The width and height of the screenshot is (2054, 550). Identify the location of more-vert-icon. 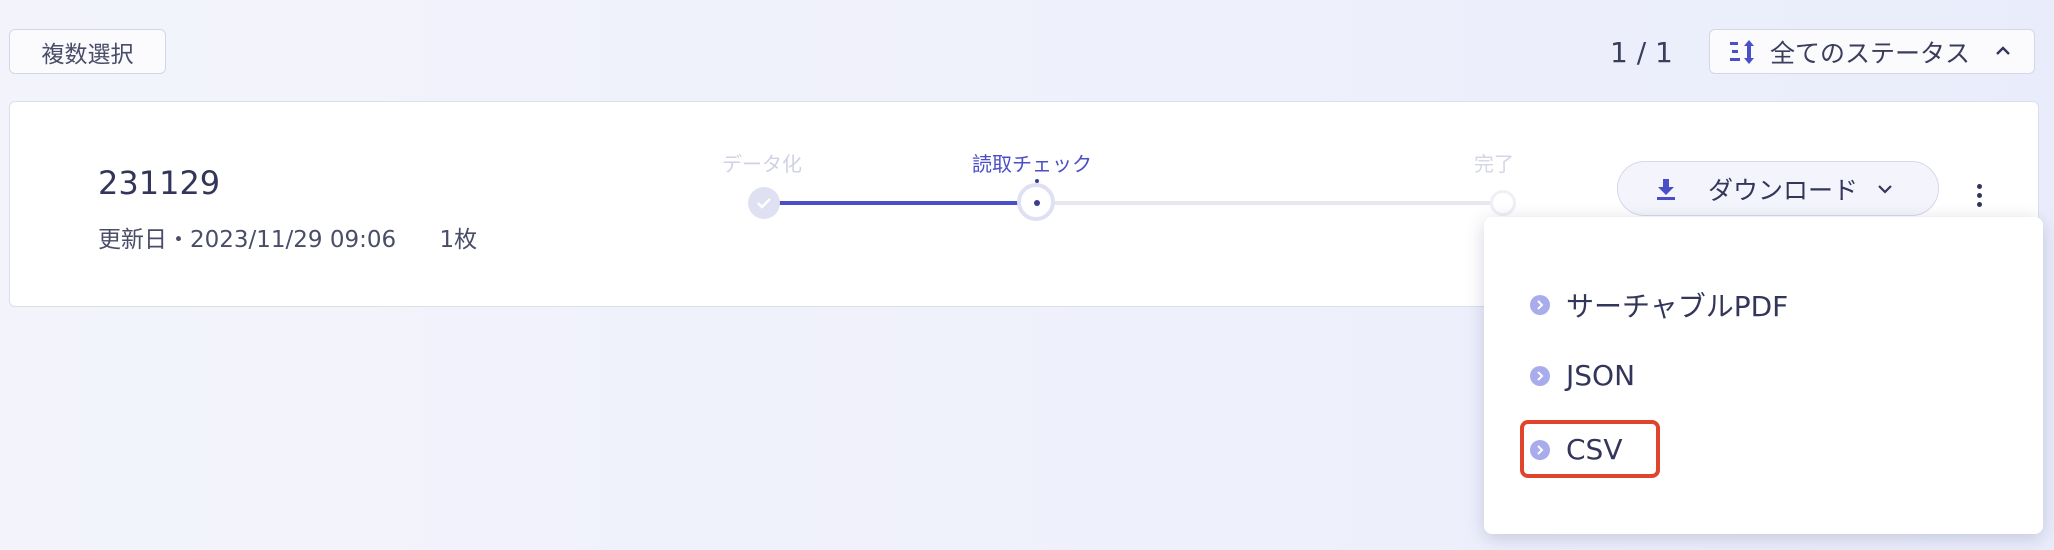
(1979, 195).